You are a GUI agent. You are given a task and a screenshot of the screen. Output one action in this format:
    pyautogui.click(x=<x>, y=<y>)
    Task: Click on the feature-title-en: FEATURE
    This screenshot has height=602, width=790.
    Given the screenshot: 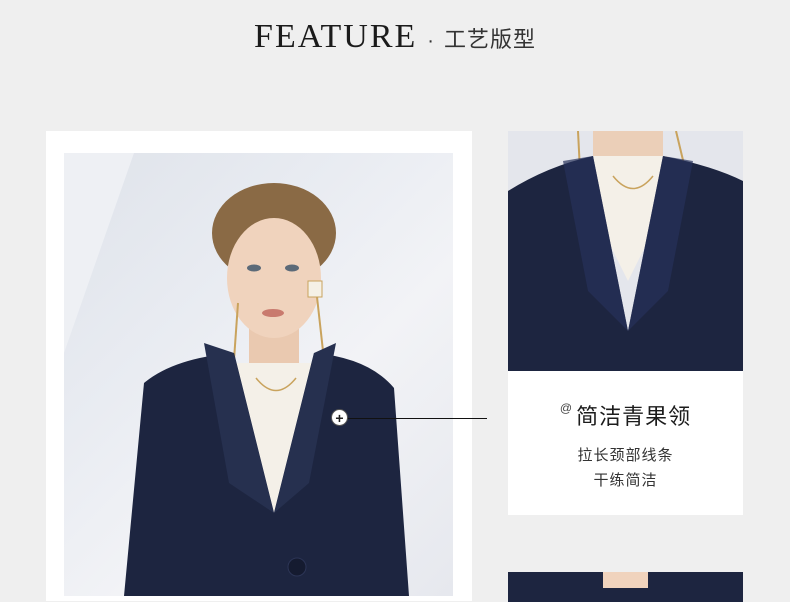 What is the action you would take?
    pyautogui.click(x=336, y=36)
    